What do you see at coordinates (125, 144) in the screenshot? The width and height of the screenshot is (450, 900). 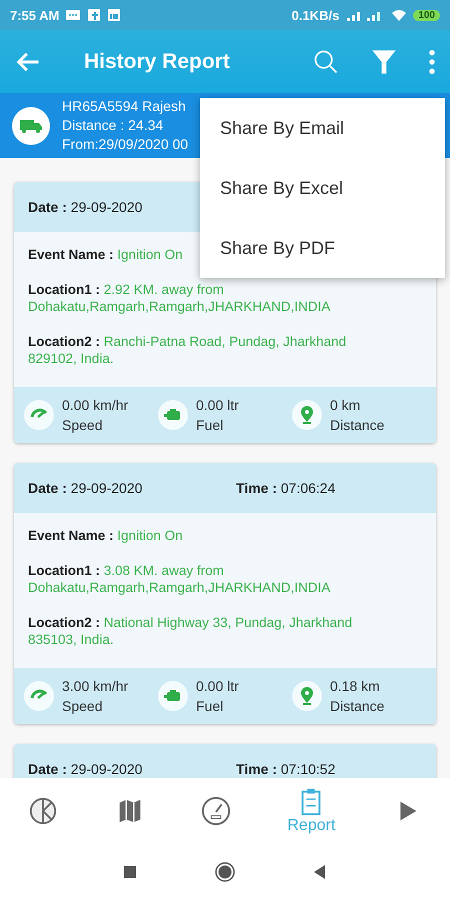 I see `vehicle-from-date: From:29/09/2020 00` at bounding box center [125, 144].